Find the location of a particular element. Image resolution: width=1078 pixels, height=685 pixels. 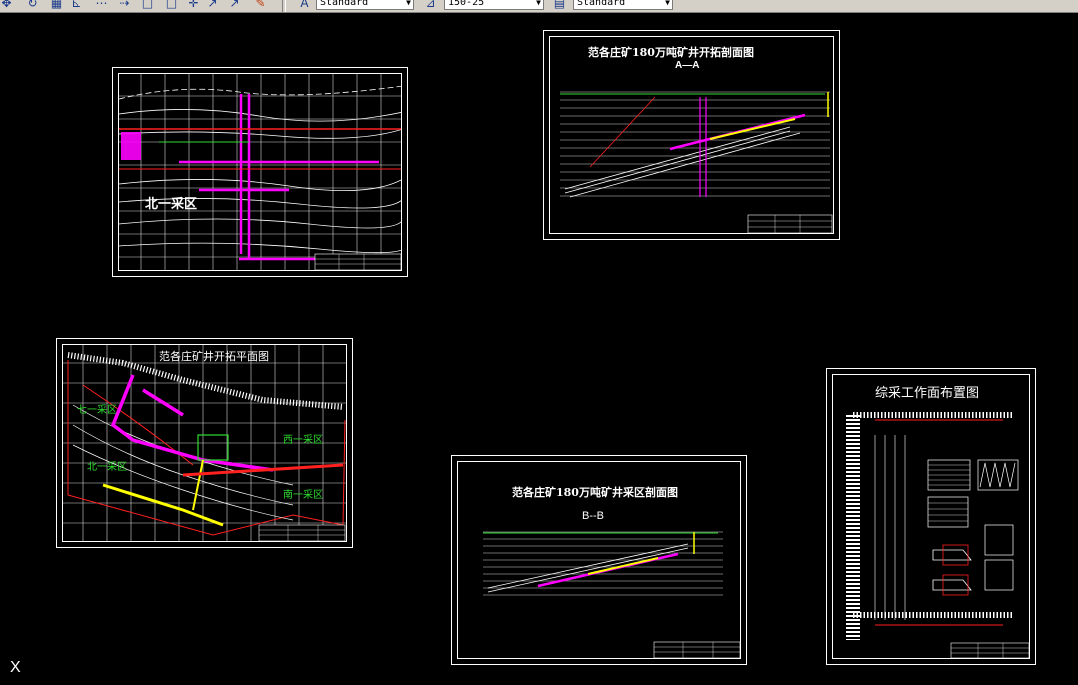

sheet-frame: 范各庄矿180万吨矿井采区剖面图 B--B is located at coordinates (599, 560).